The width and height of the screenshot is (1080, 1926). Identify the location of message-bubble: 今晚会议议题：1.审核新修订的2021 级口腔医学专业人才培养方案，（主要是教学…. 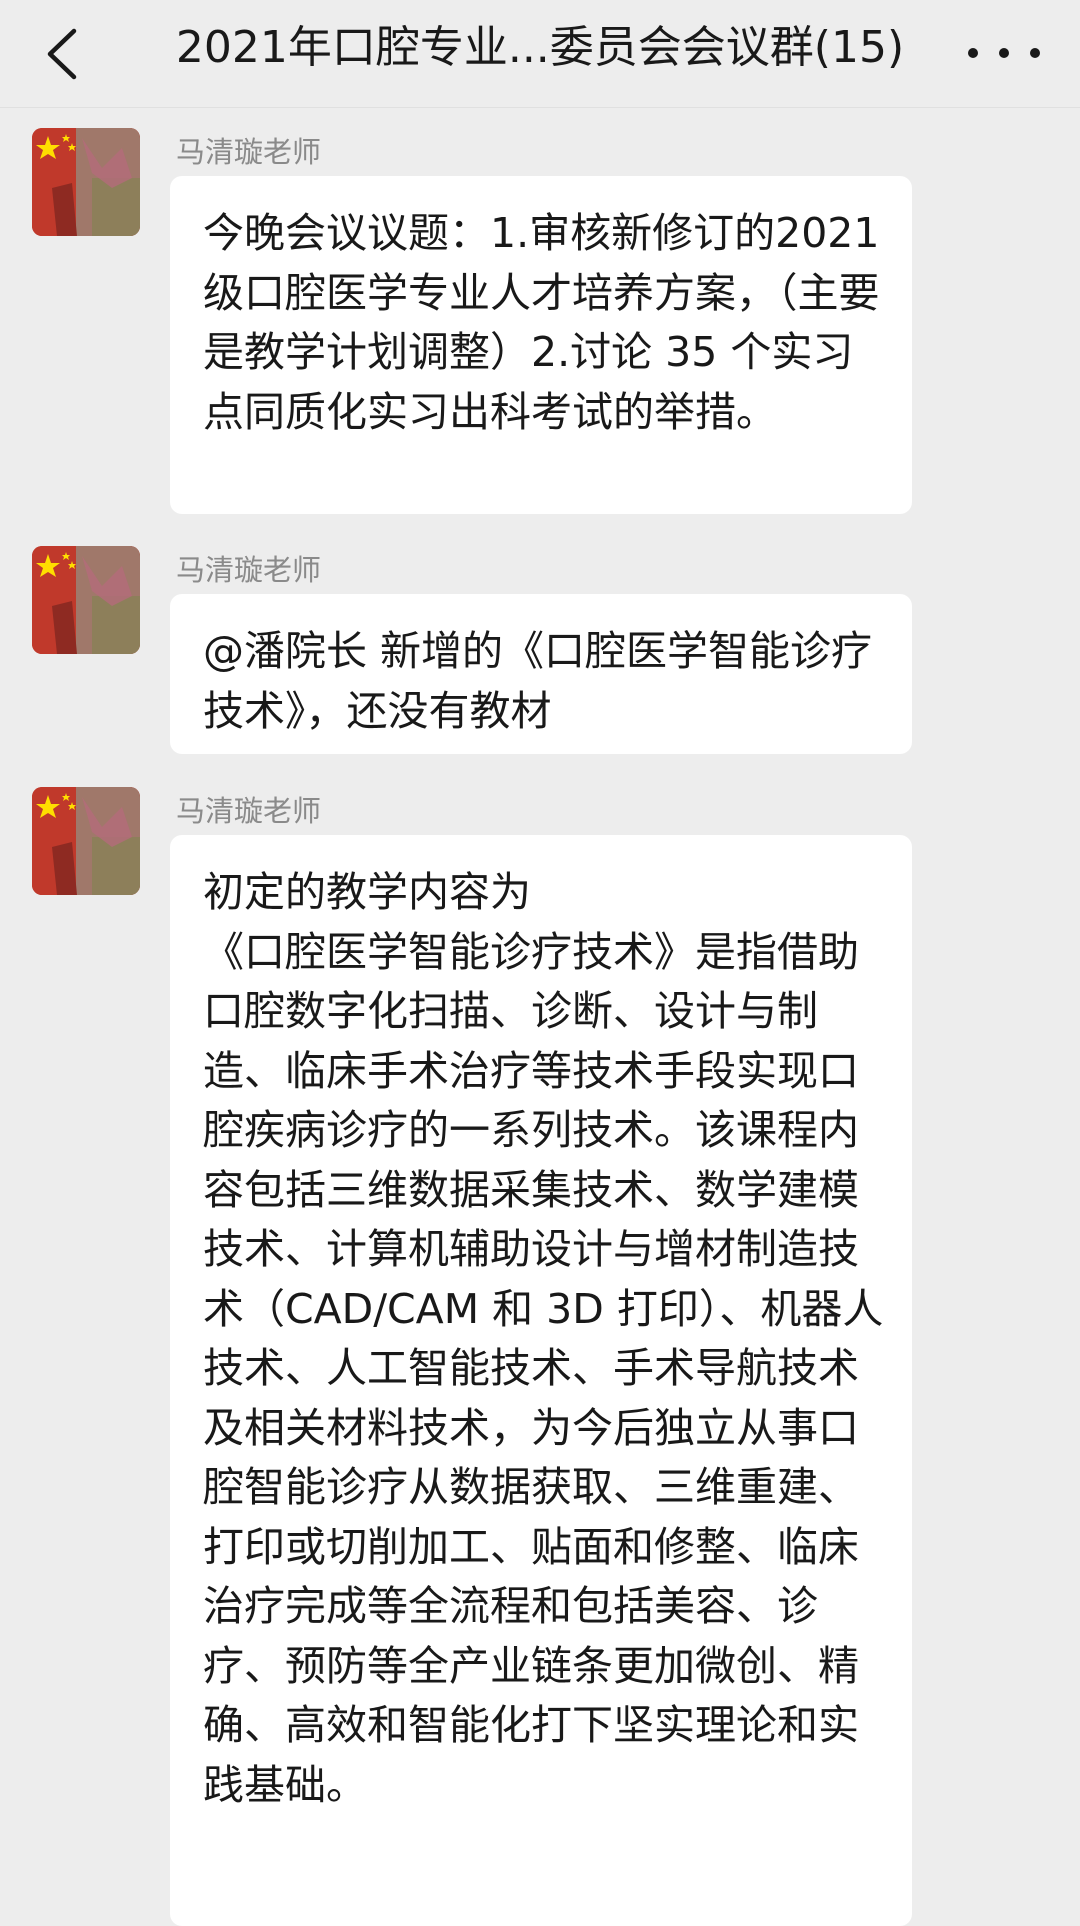
(541, 345).